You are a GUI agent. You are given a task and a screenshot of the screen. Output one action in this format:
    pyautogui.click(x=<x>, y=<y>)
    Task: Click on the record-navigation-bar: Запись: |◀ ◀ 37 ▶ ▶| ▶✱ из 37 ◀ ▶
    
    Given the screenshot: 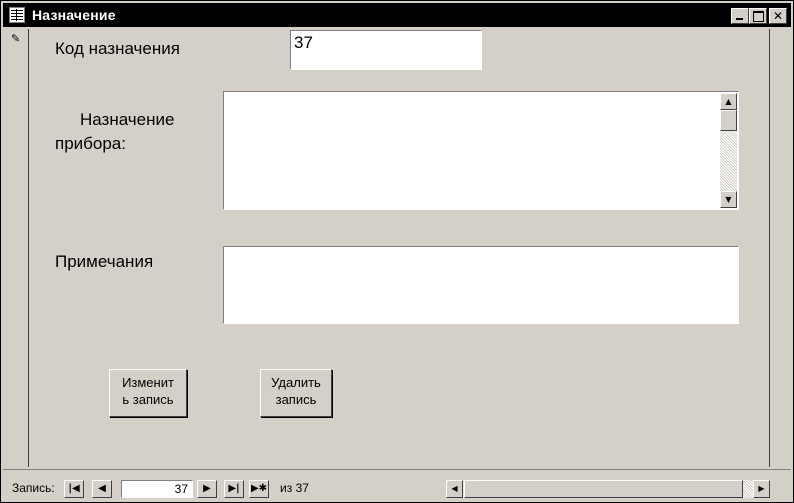 What is the action you would take?
    pyautogui.click(x=397, y=485)
    